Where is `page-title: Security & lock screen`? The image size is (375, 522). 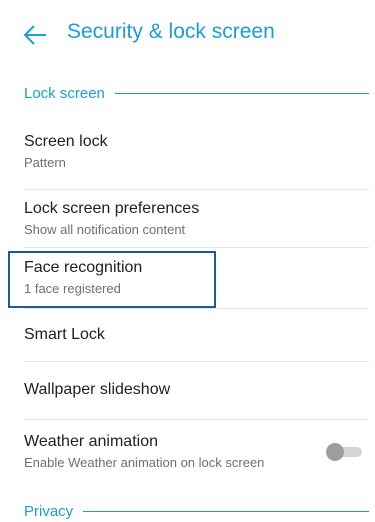 page-title: Security & lock screen is located at coordinates (171, 31).